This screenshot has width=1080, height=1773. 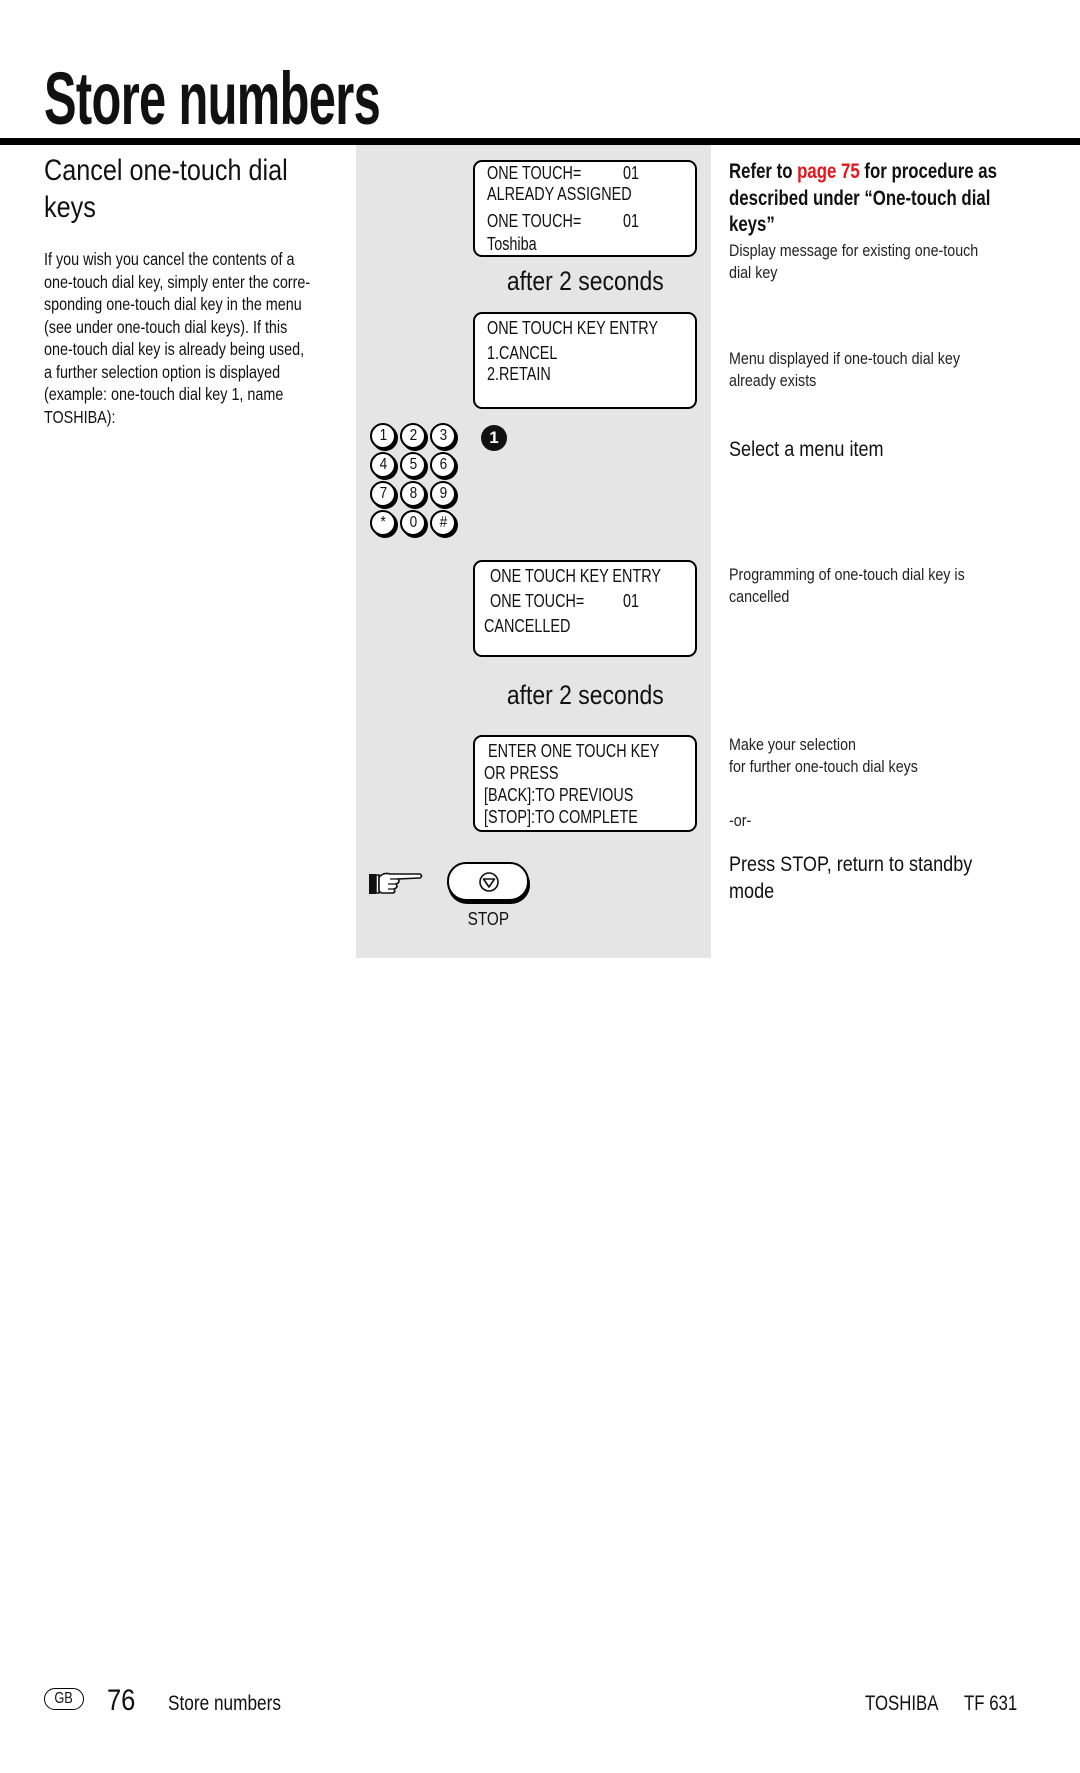 I want to click on ref-line: keys”, so click(x=752, y=224).